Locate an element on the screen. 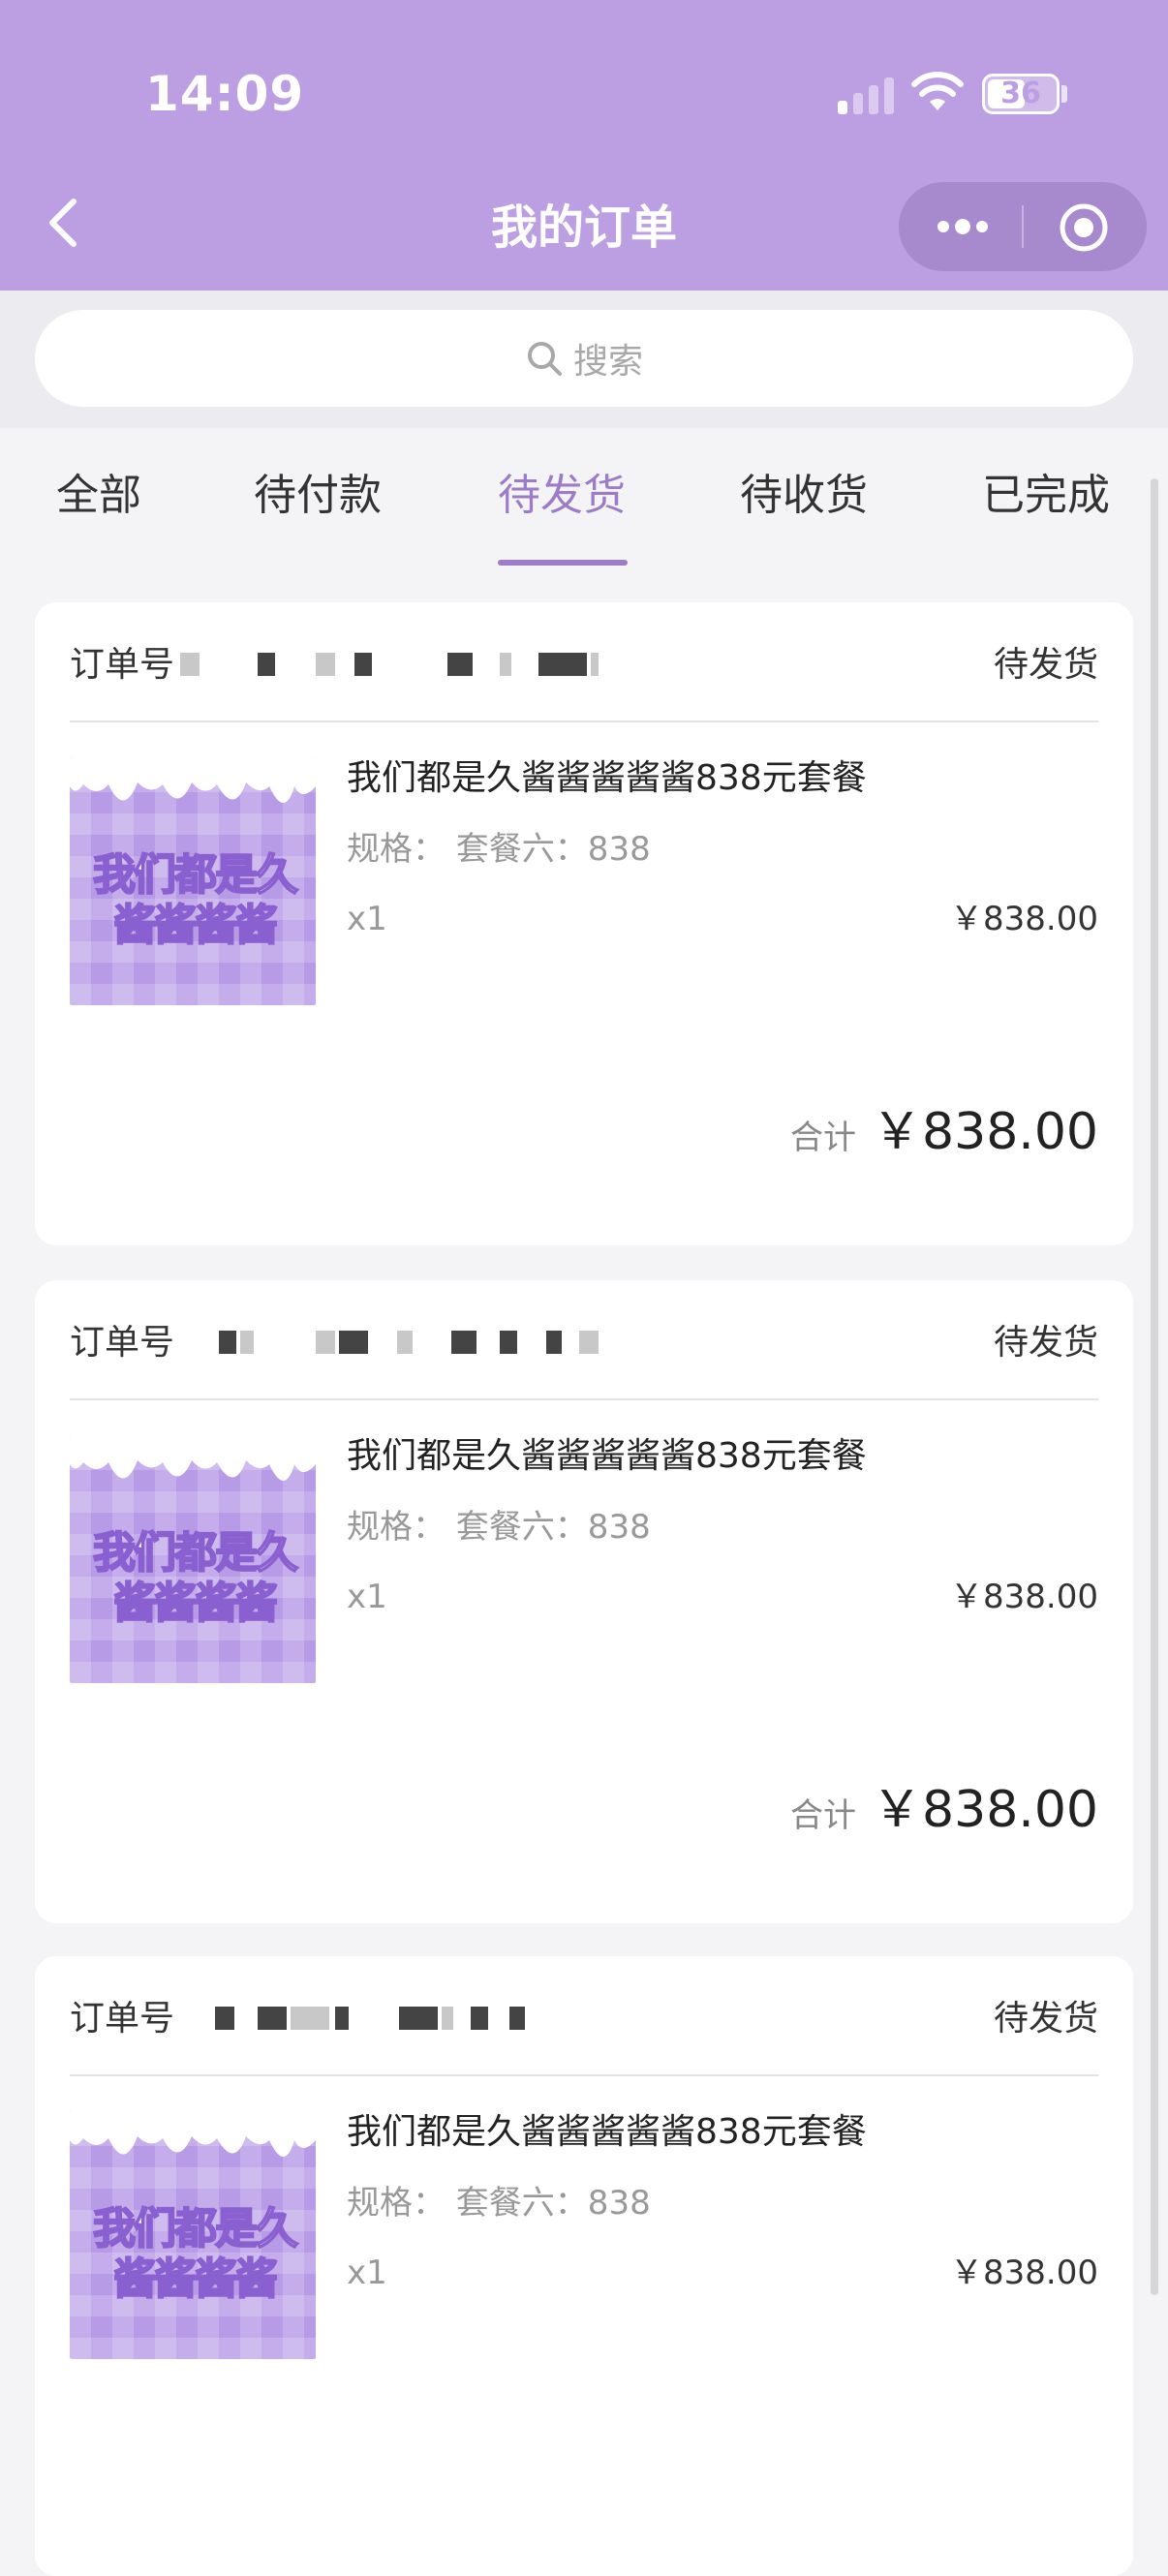  battery-icon: 36 is located at coordinates (1021, 94).